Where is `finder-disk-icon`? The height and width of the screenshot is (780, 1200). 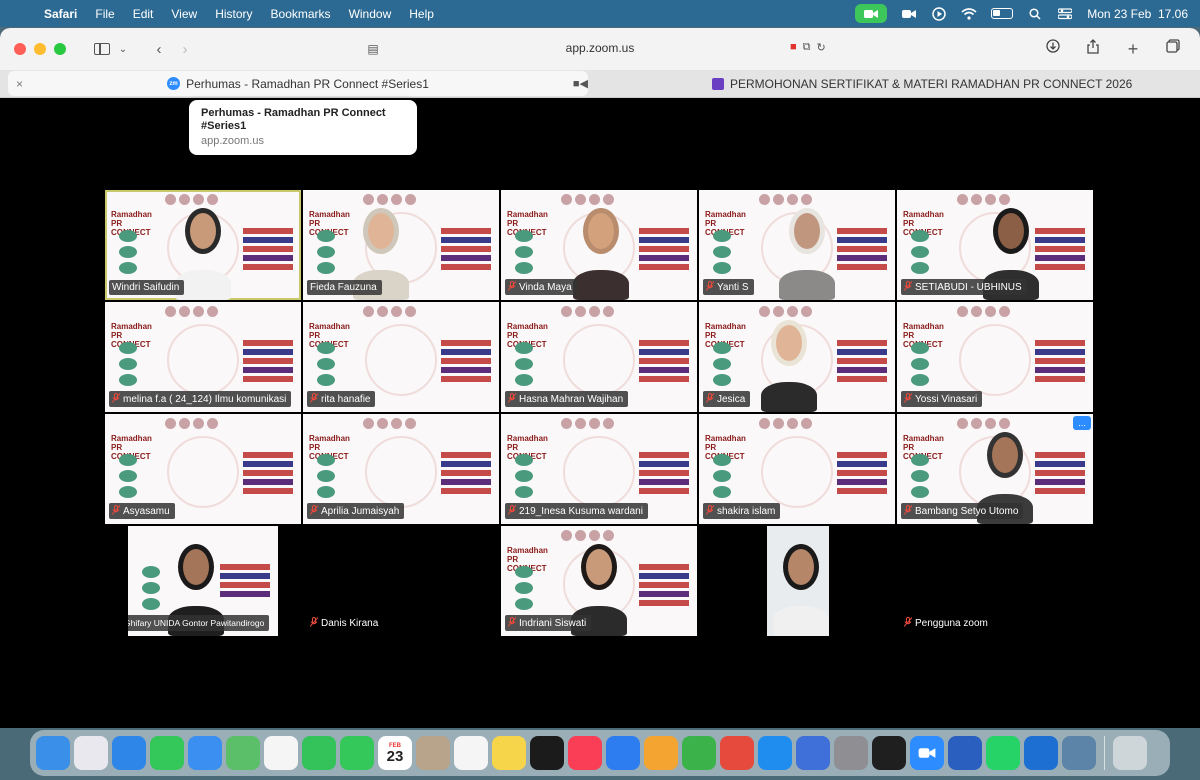
finder-disk-icon is located at coordinates (1079, 753).